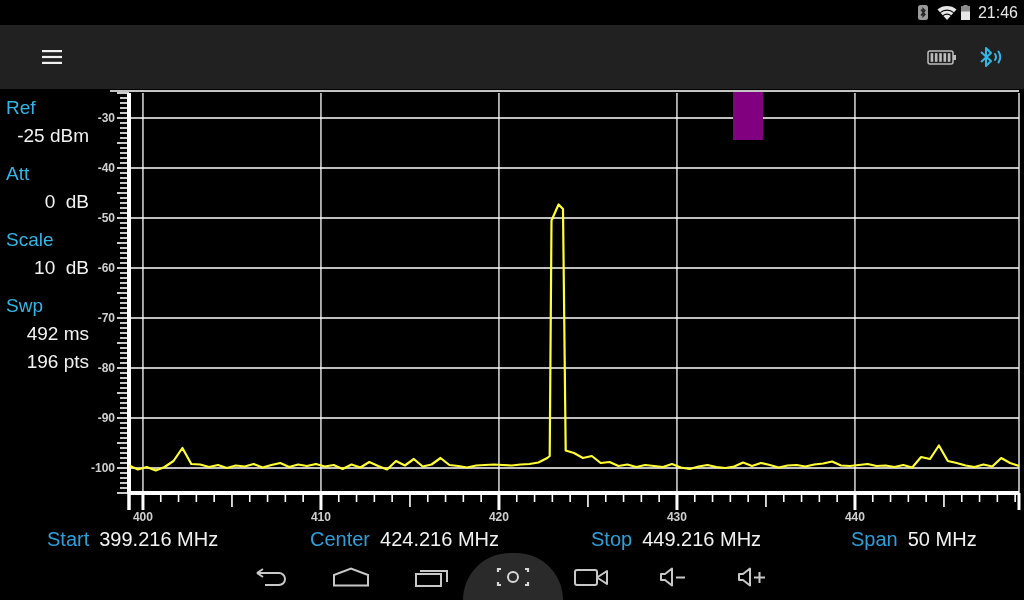 The image size is (1024, 600). What do you see at coordinates (612, 539) in the screenshot?
I see `frequency-label: Stop` at bounding box center [612, 539].